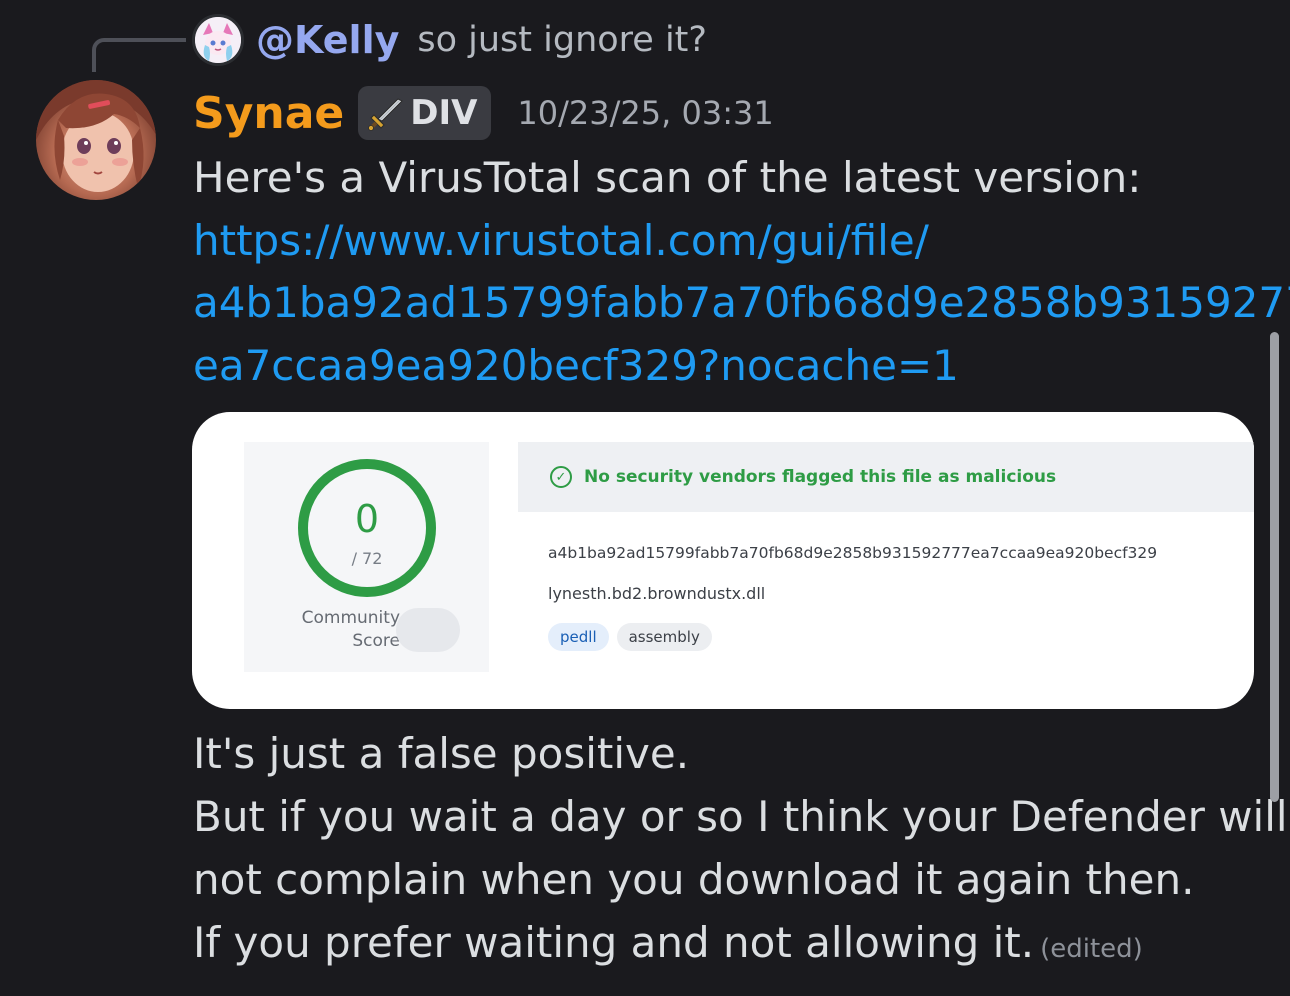 The height and width of the screenshot is (996, 1290). What do you see at coordinates (576, 366) in the screenshot?
I see `message-link-line: ea7ccaa9ea920becf329?nocache=1` at bounding box center [576, 366].